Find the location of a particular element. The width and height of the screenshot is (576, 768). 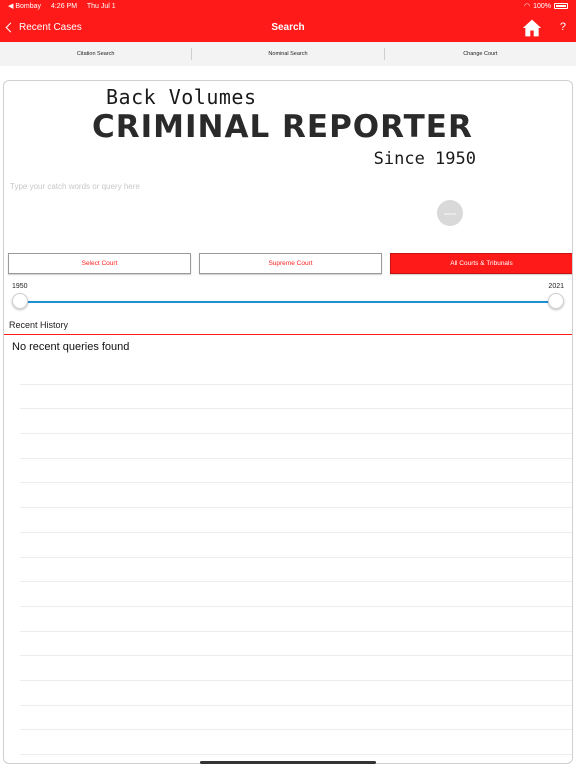

logo-line-3: Since 1950 is located at coordinates (424, 159).